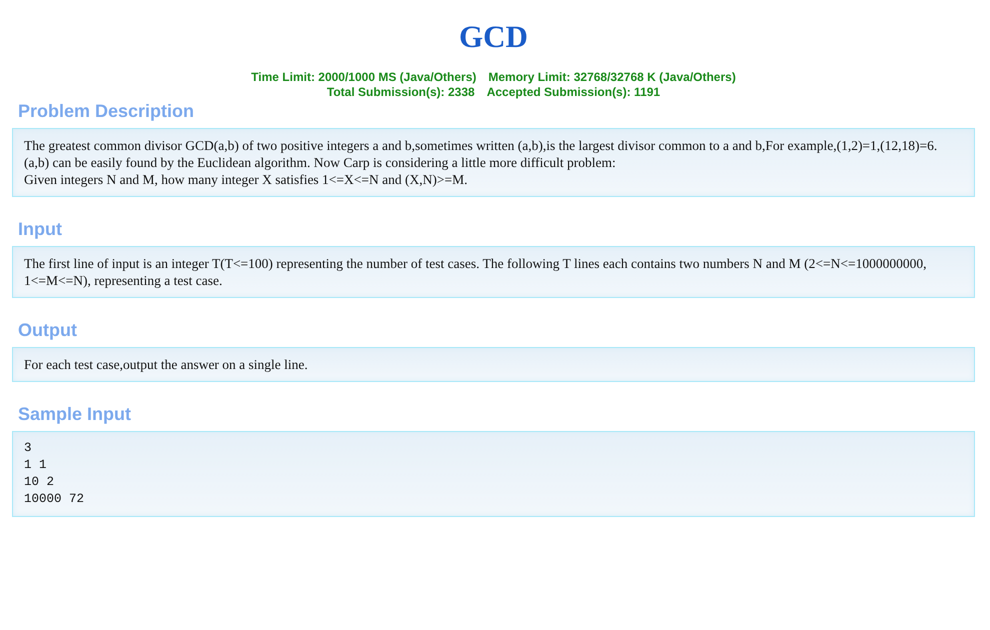  I want to click on description-text: For each test case,output the answer on a single line., so click(166, 364).